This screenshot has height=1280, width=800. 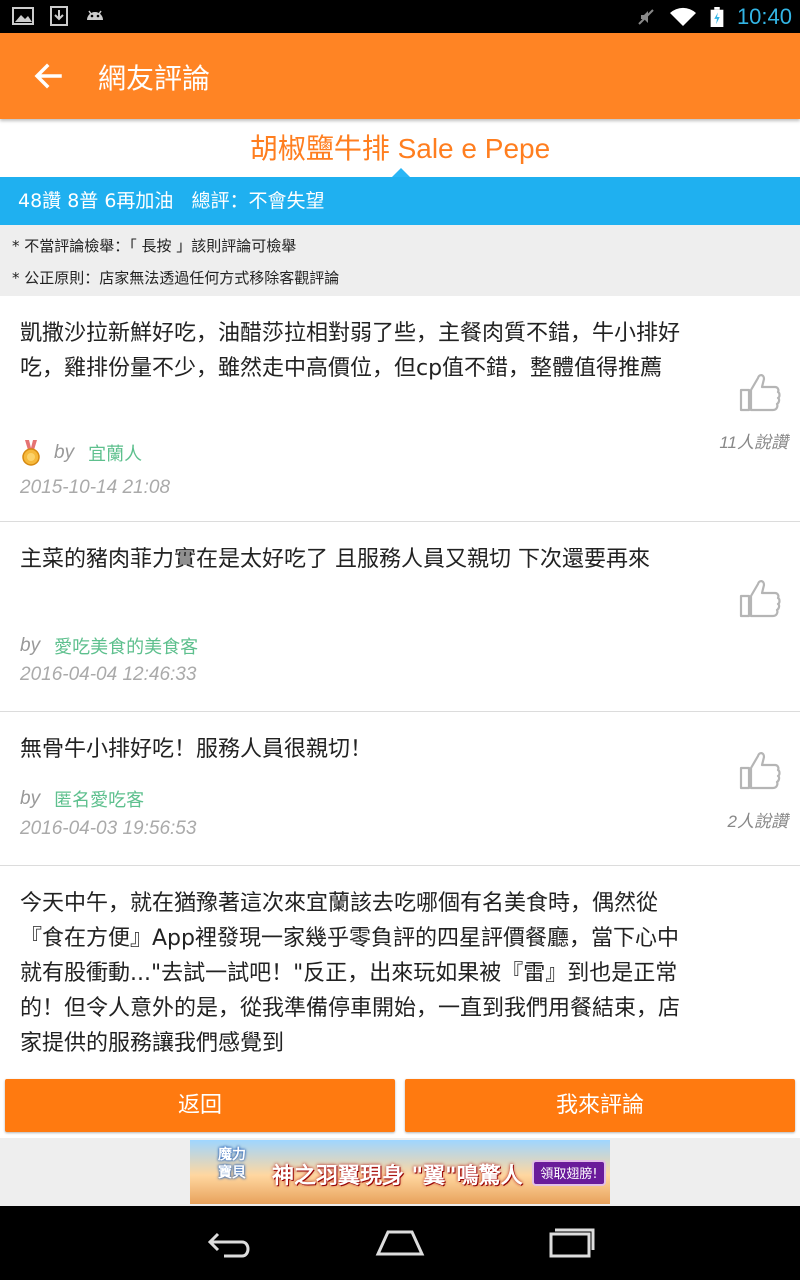 I want to click on app-bar: 網友評論, so click(x=400, y=76).